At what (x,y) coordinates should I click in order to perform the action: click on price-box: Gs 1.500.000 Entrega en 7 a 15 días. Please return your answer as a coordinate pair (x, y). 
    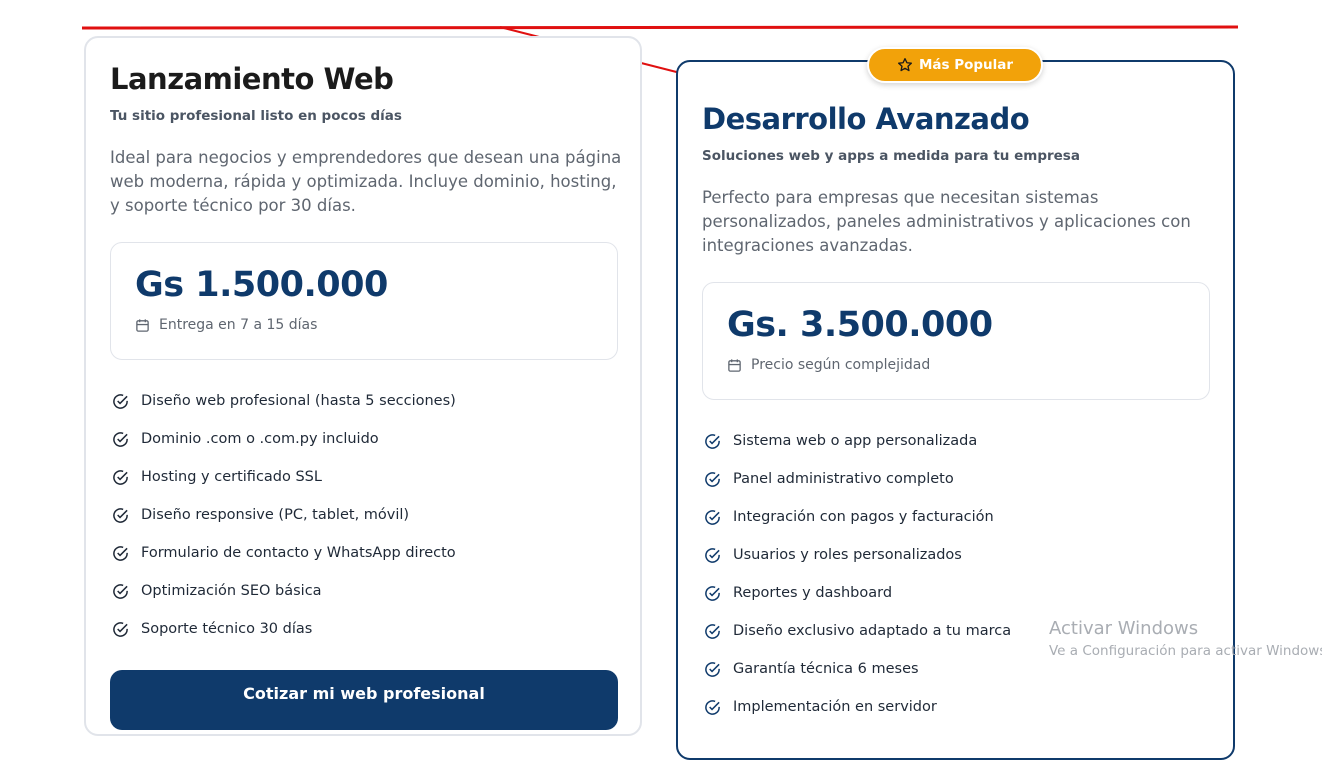
    Looking at the image, I should click on (364, 301).